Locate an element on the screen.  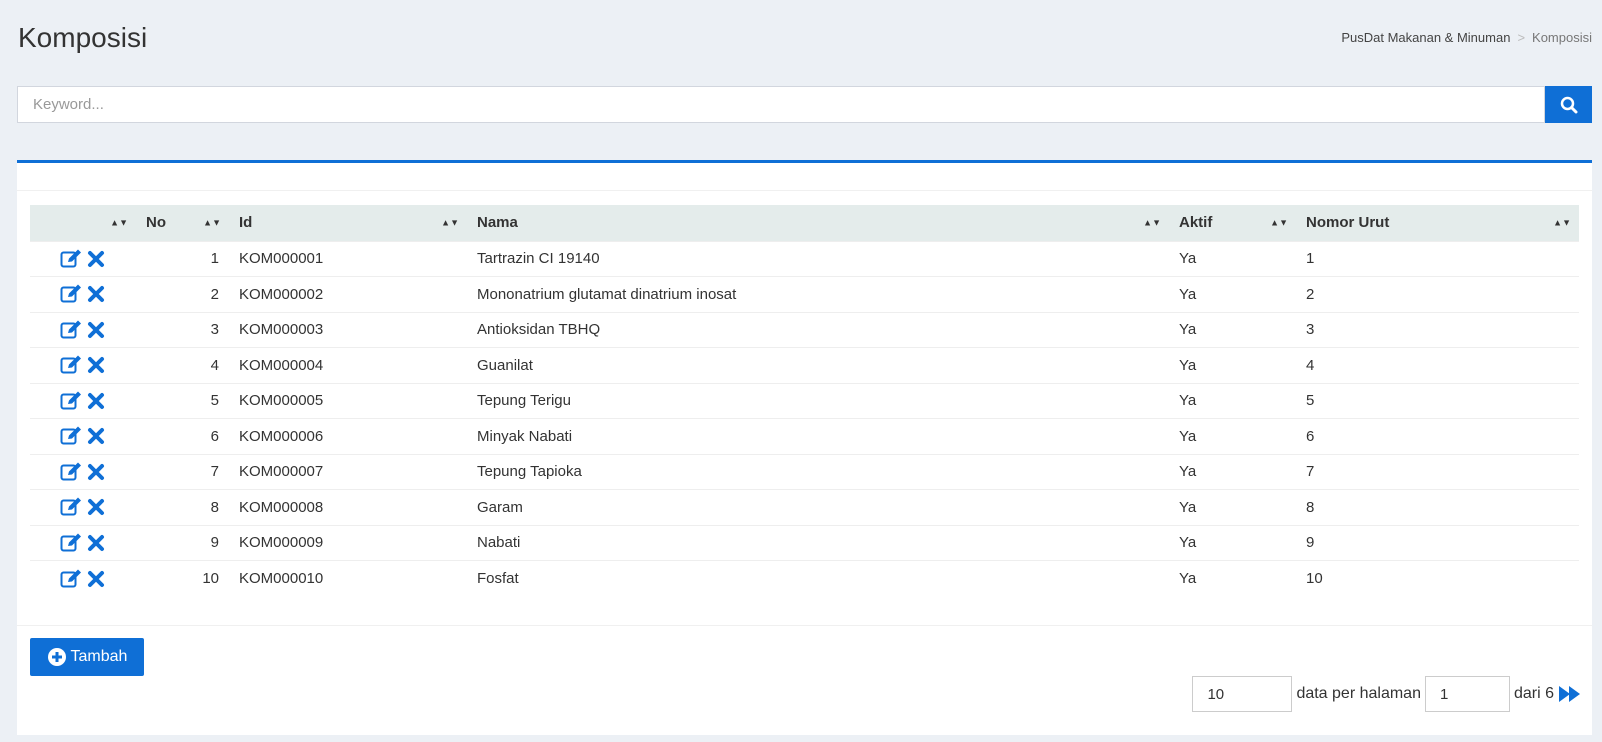
plus-circle-icon is located at coordinates (56, 657).